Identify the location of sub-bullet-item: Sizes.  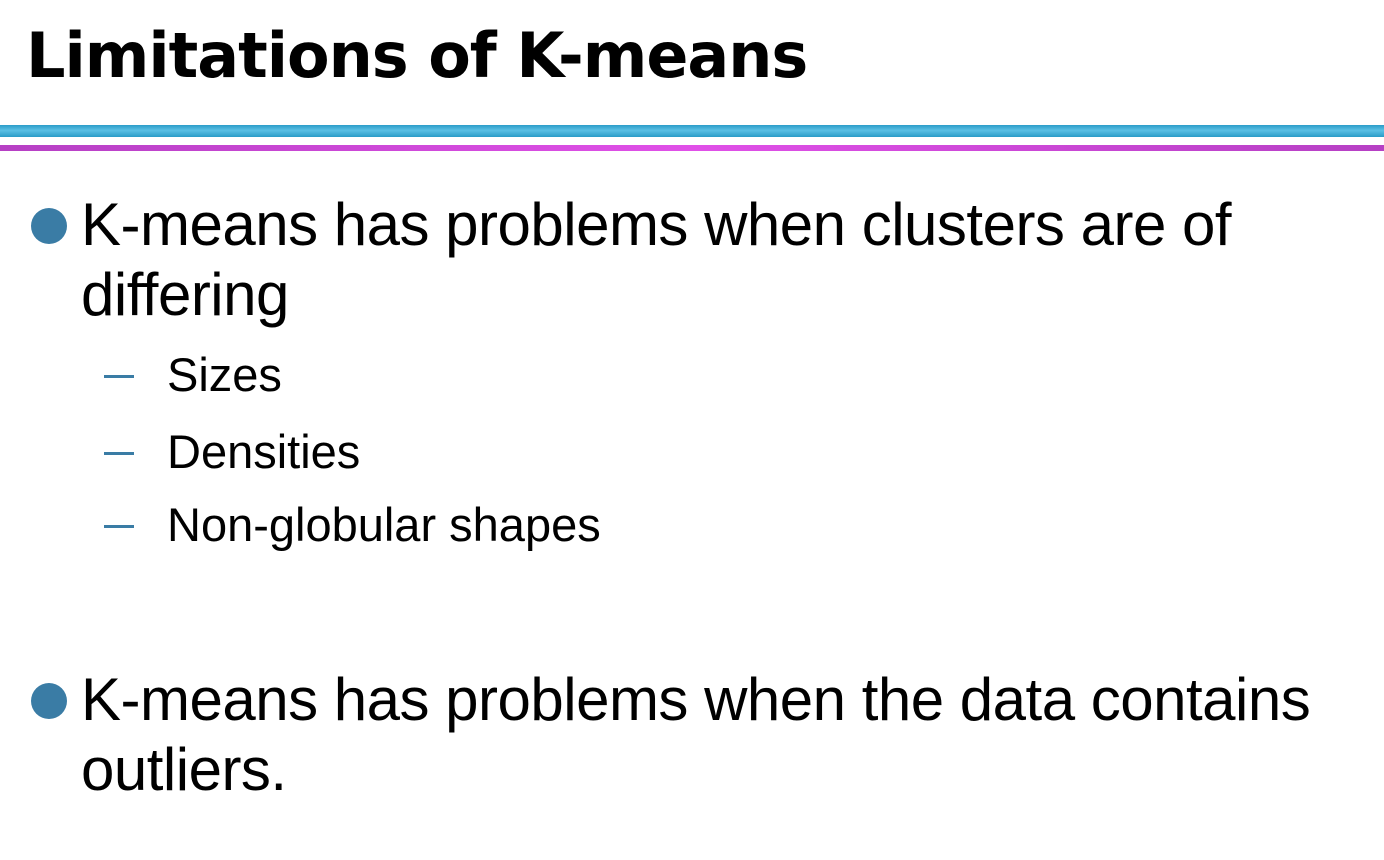
(692, 375).